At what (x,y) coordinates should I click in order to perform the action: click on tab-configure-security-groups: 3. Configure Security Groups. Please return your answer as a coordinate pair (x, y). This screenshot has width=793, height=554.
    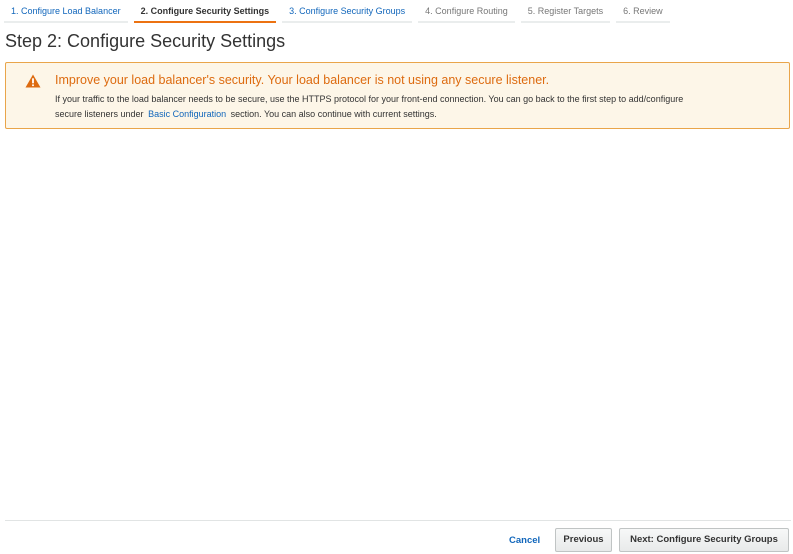
    Looking at the image, I should click on (347, 11).